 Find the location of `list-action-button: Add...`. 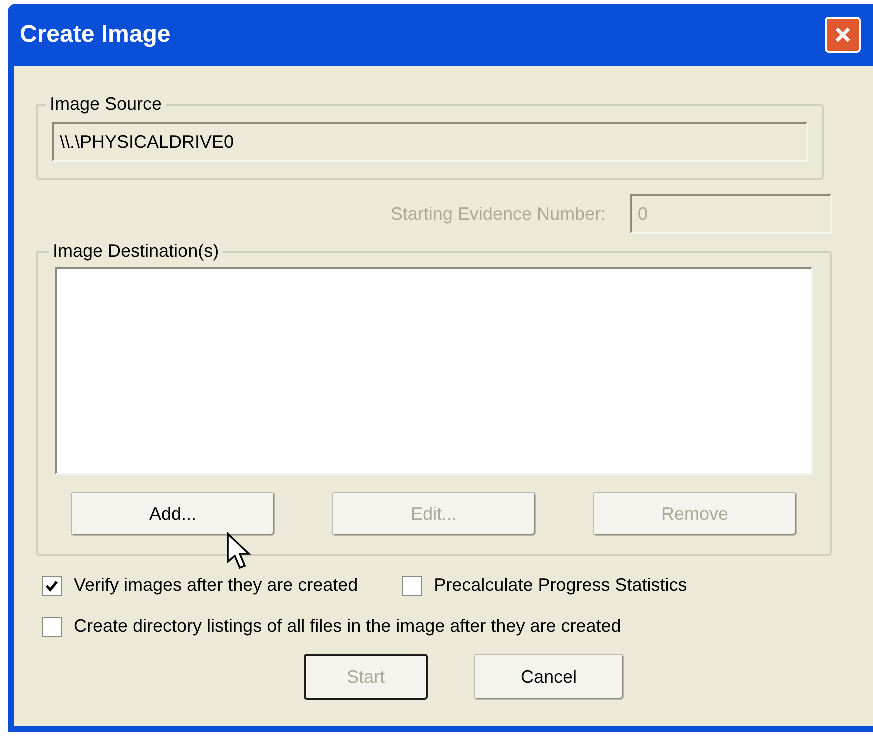

list-action-button: Add... is located at coordinates (173, 514).